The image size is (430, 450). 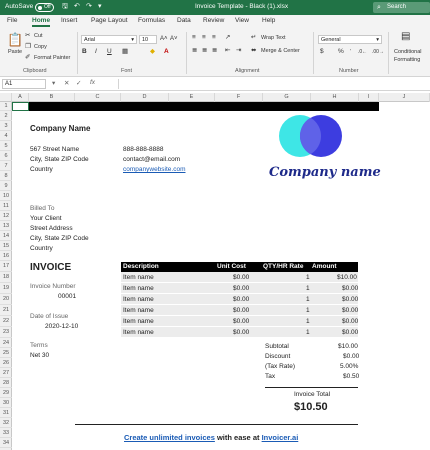 What do you see at coordinates (6, 226) in the screenshot?
I see `row-header: 13` at bounding box center [6, 226].